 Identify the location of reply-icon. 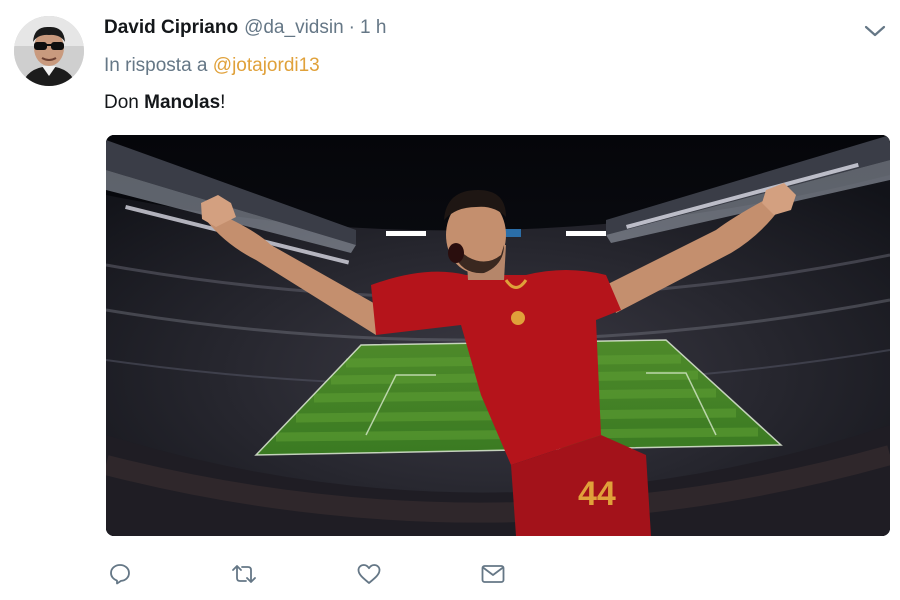
(120, 574).